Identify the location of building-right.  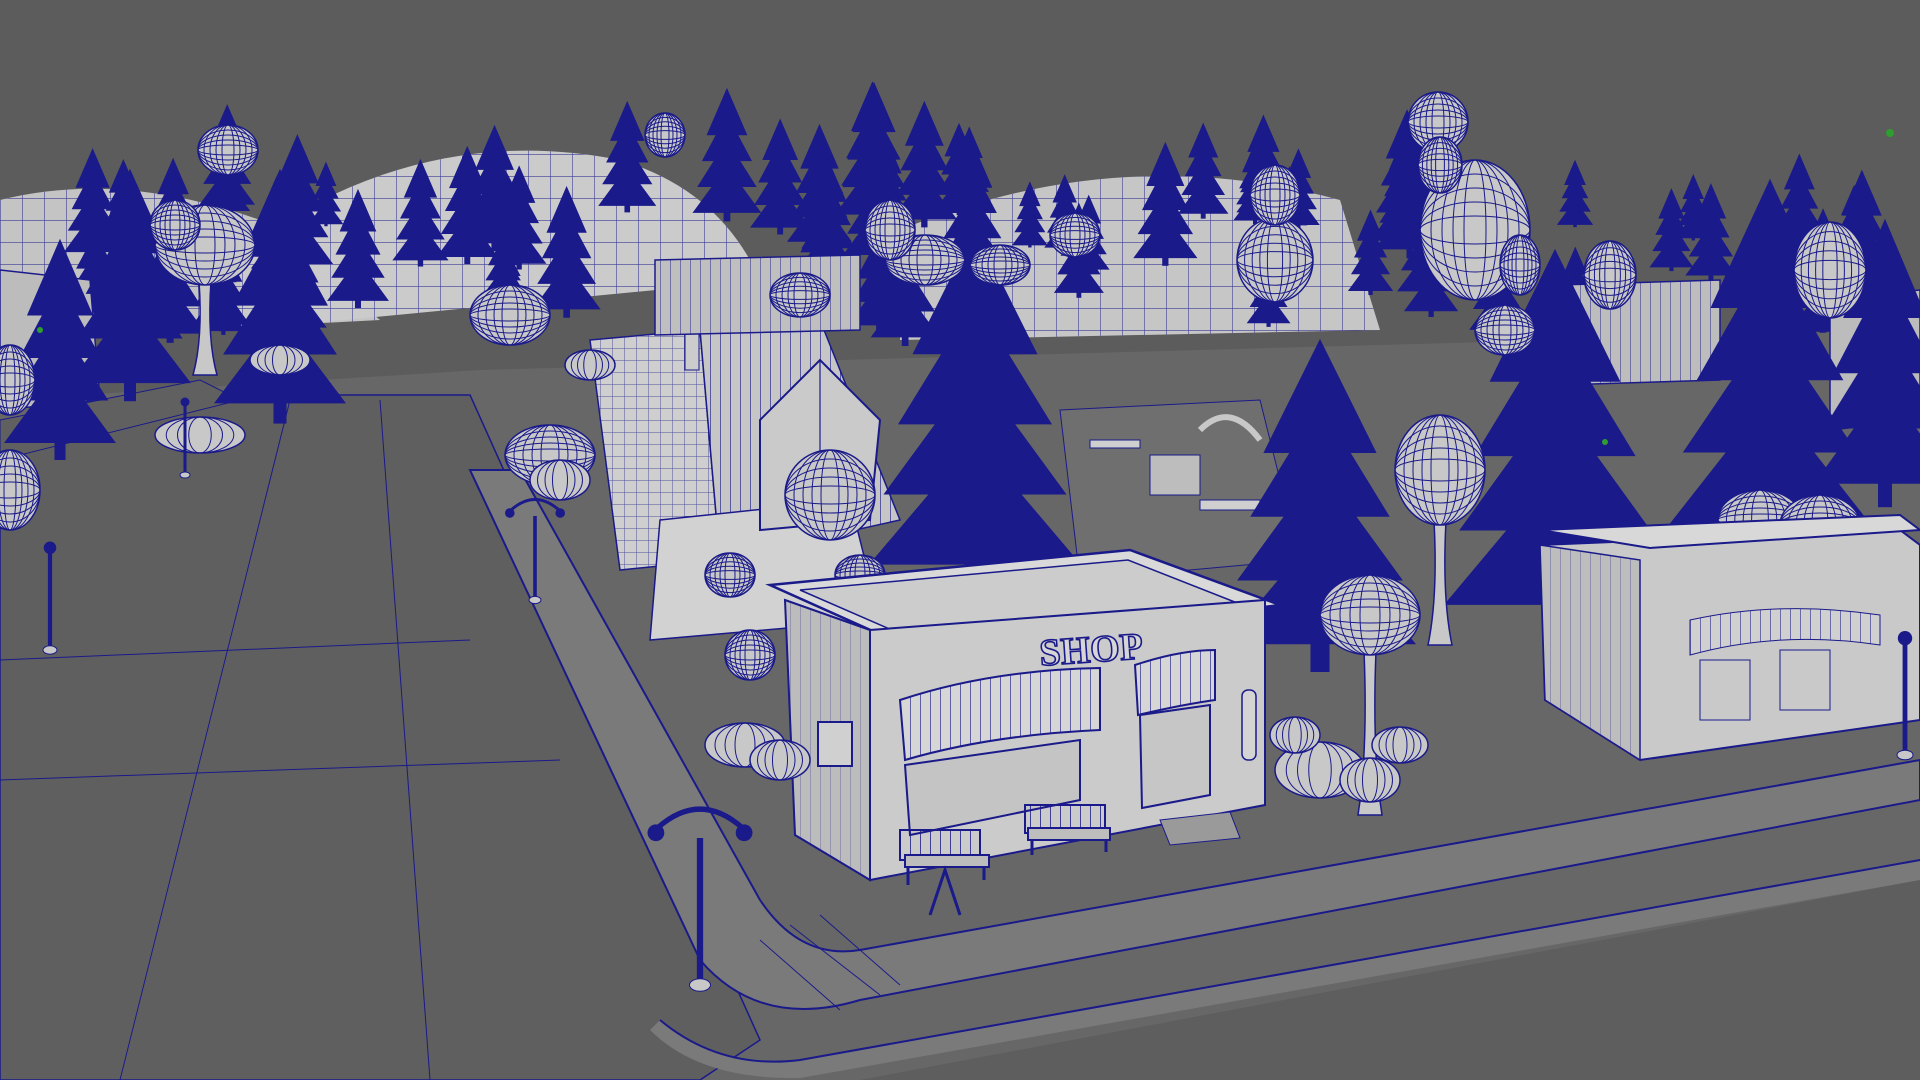
(1729, 637).